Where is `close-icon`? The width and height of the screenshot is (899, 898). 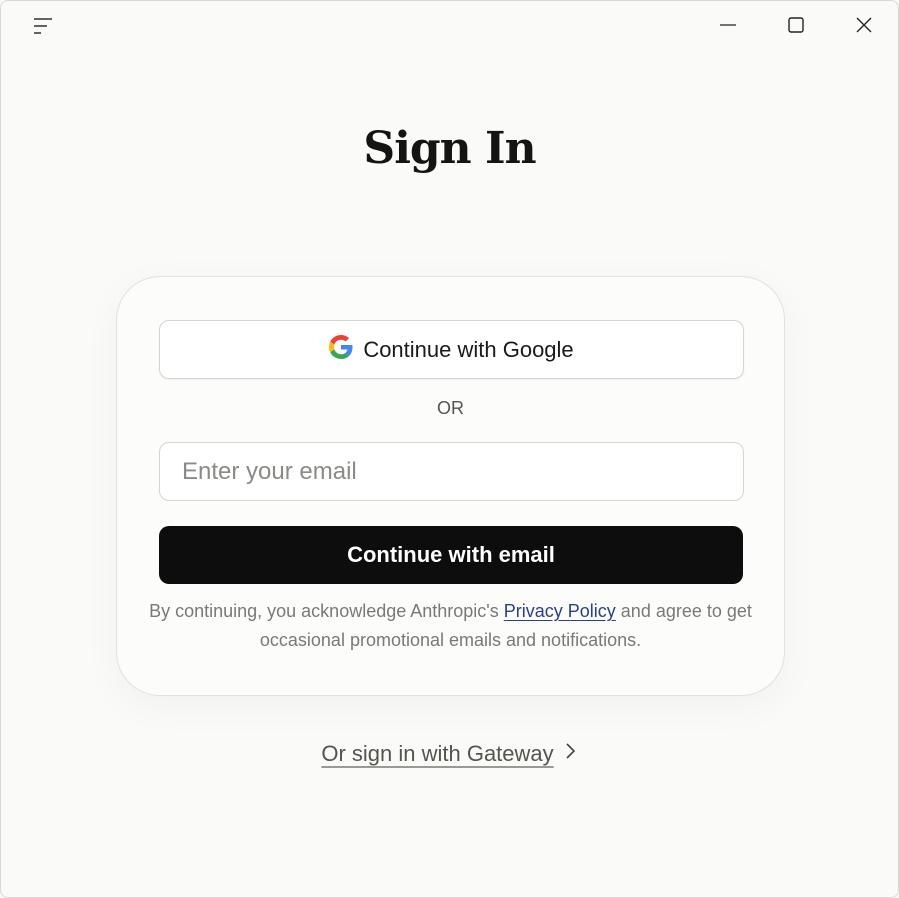 close-icon is located at coordinates (864, 27).